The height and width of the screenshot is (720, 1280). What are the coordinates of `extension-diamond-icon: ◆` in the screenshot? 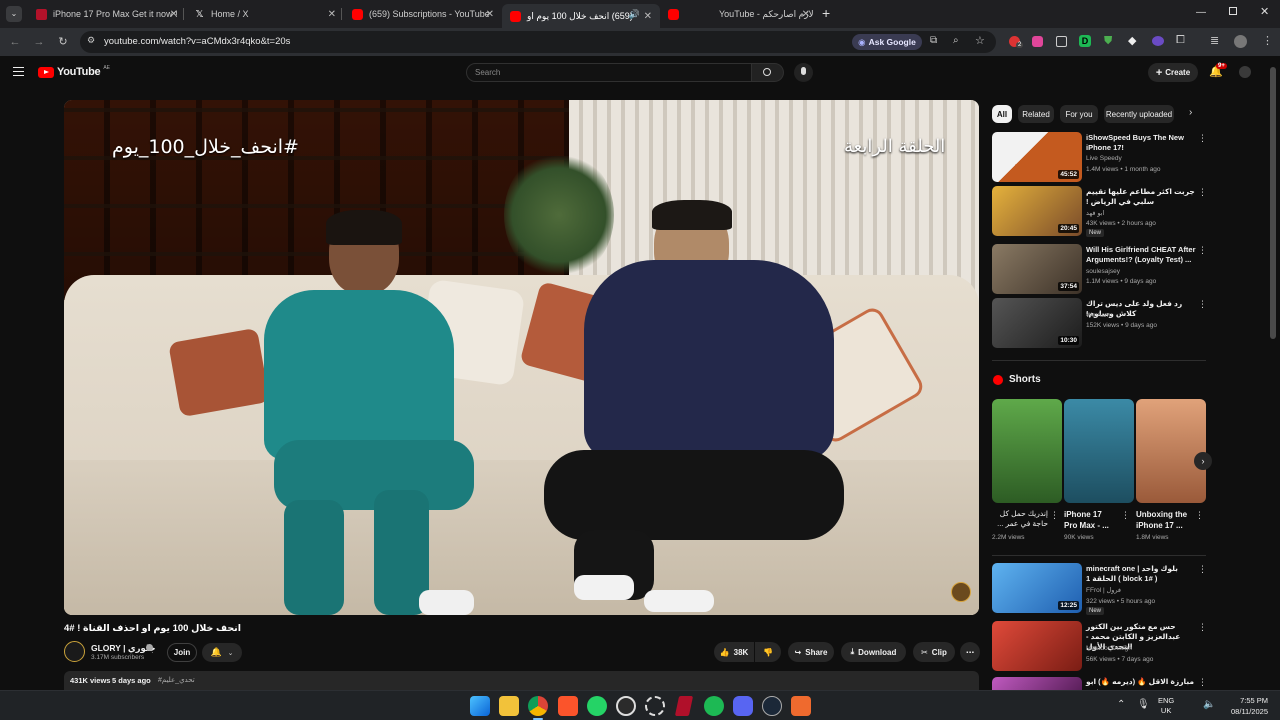 It's located at (1132, 40).